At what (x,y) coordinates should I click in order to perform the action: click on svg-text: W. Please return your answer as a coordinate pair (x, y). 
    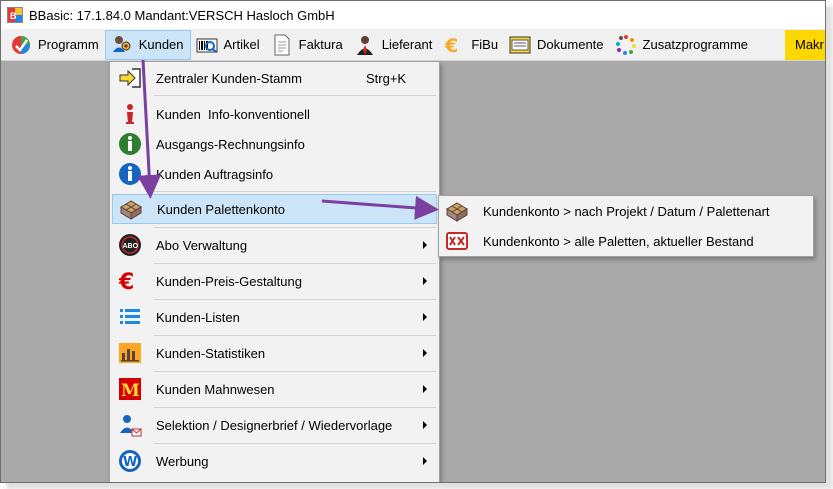
    Looking at the image, I should click on (130, 462).